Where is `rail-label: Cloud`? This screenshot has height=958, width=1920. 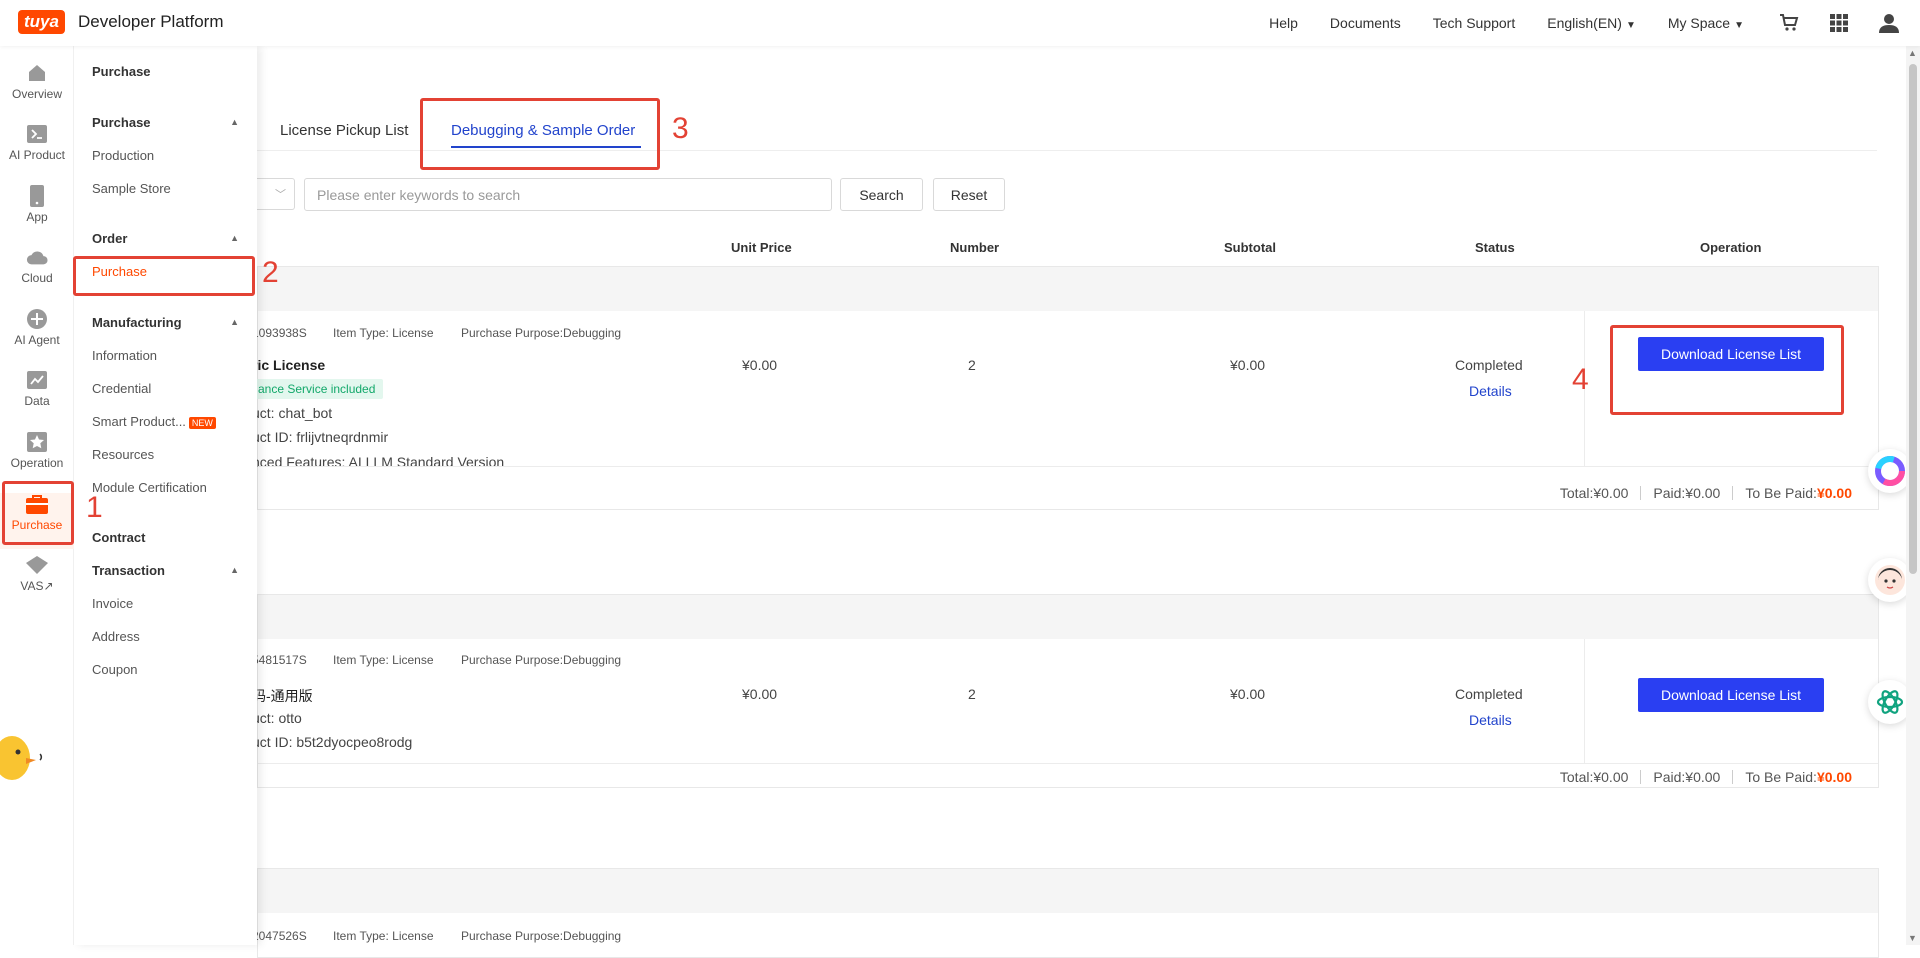 rail-label: Cloud is located at coordinates (37, 278).